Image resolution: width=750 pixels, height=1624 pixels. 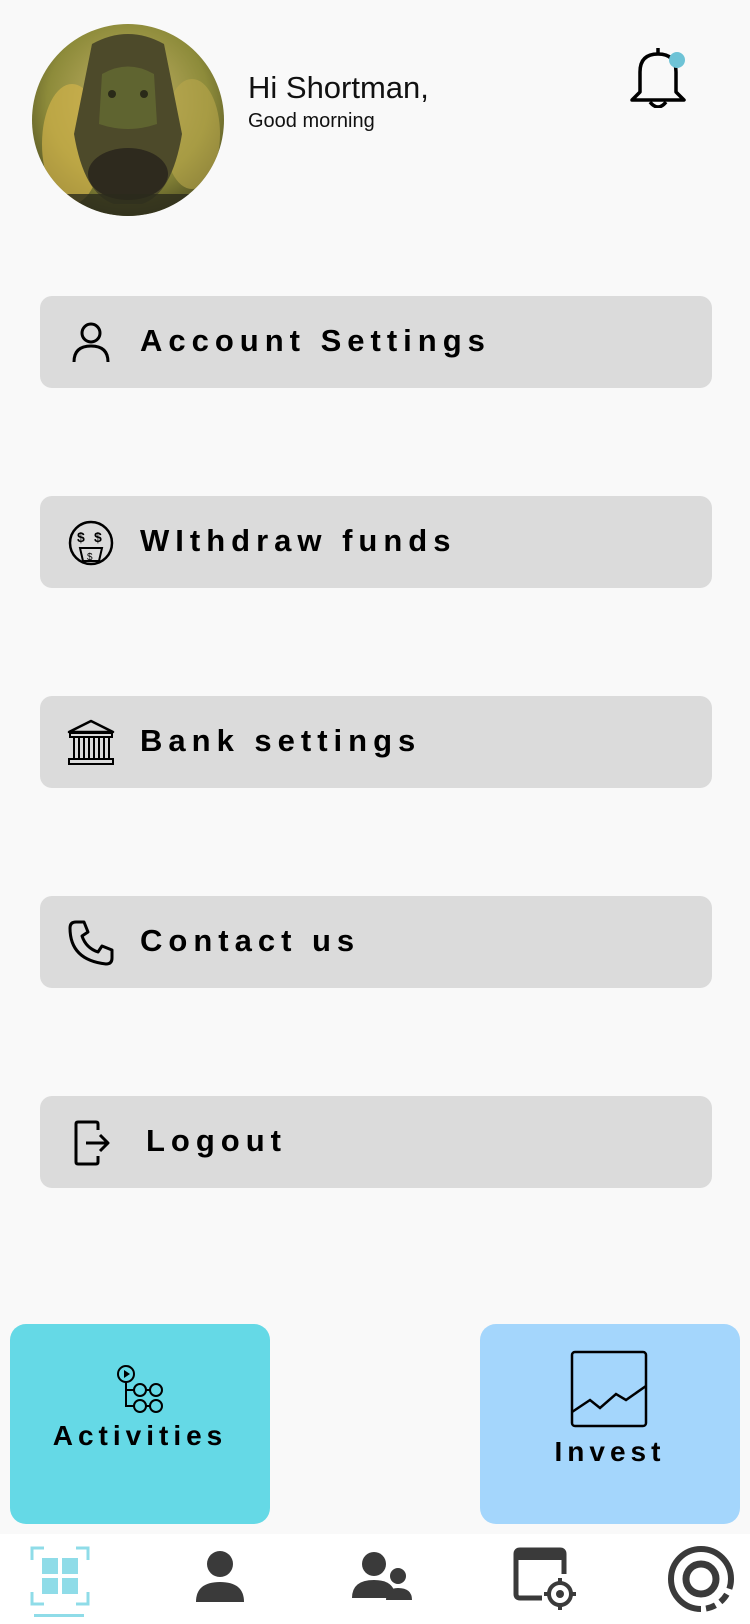 I want to click on bank-icon, so click(x=91, y=742).